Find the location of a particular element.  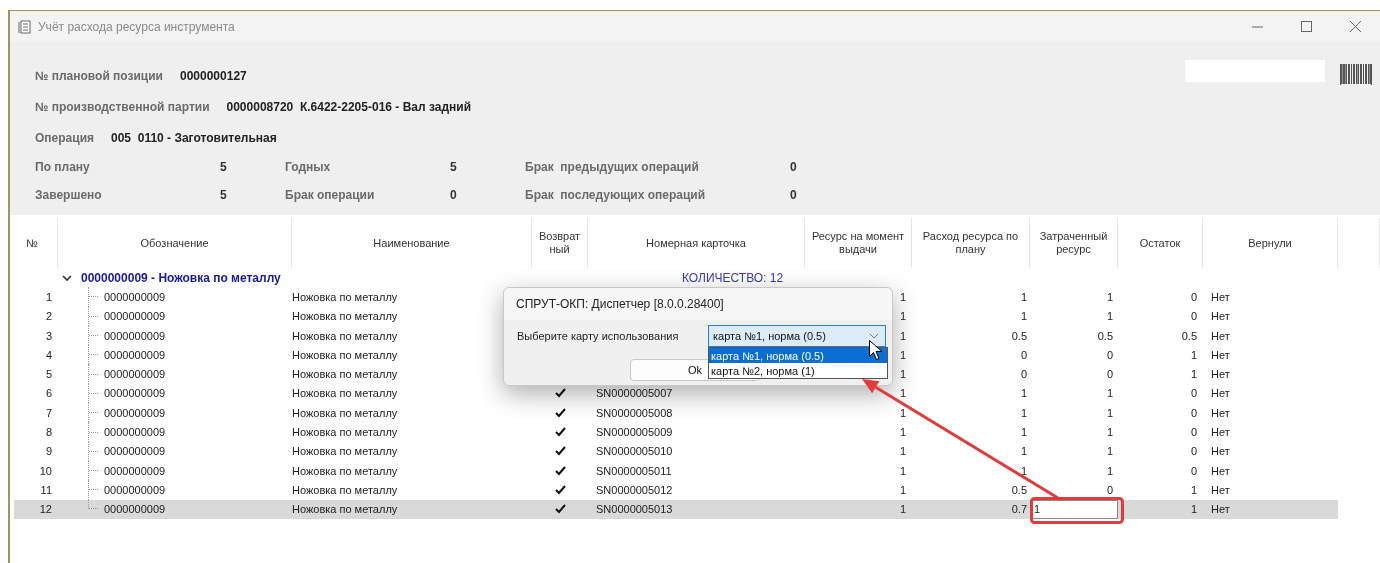

dialog-title: СПРУТ-ОКП: Диспетчер [8.0.0.28400] is located at coordinates (698, 304).